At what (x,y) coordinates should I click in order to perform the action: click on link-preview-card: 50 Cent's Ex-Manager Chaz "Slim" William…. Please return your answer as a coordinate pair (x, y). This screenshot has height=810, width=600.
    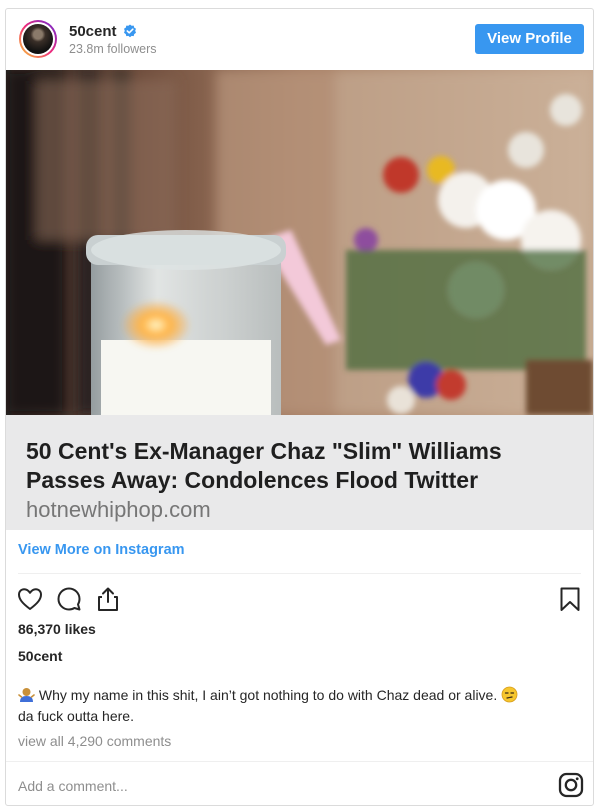
    Looking at the image, I should click on (299, 472).